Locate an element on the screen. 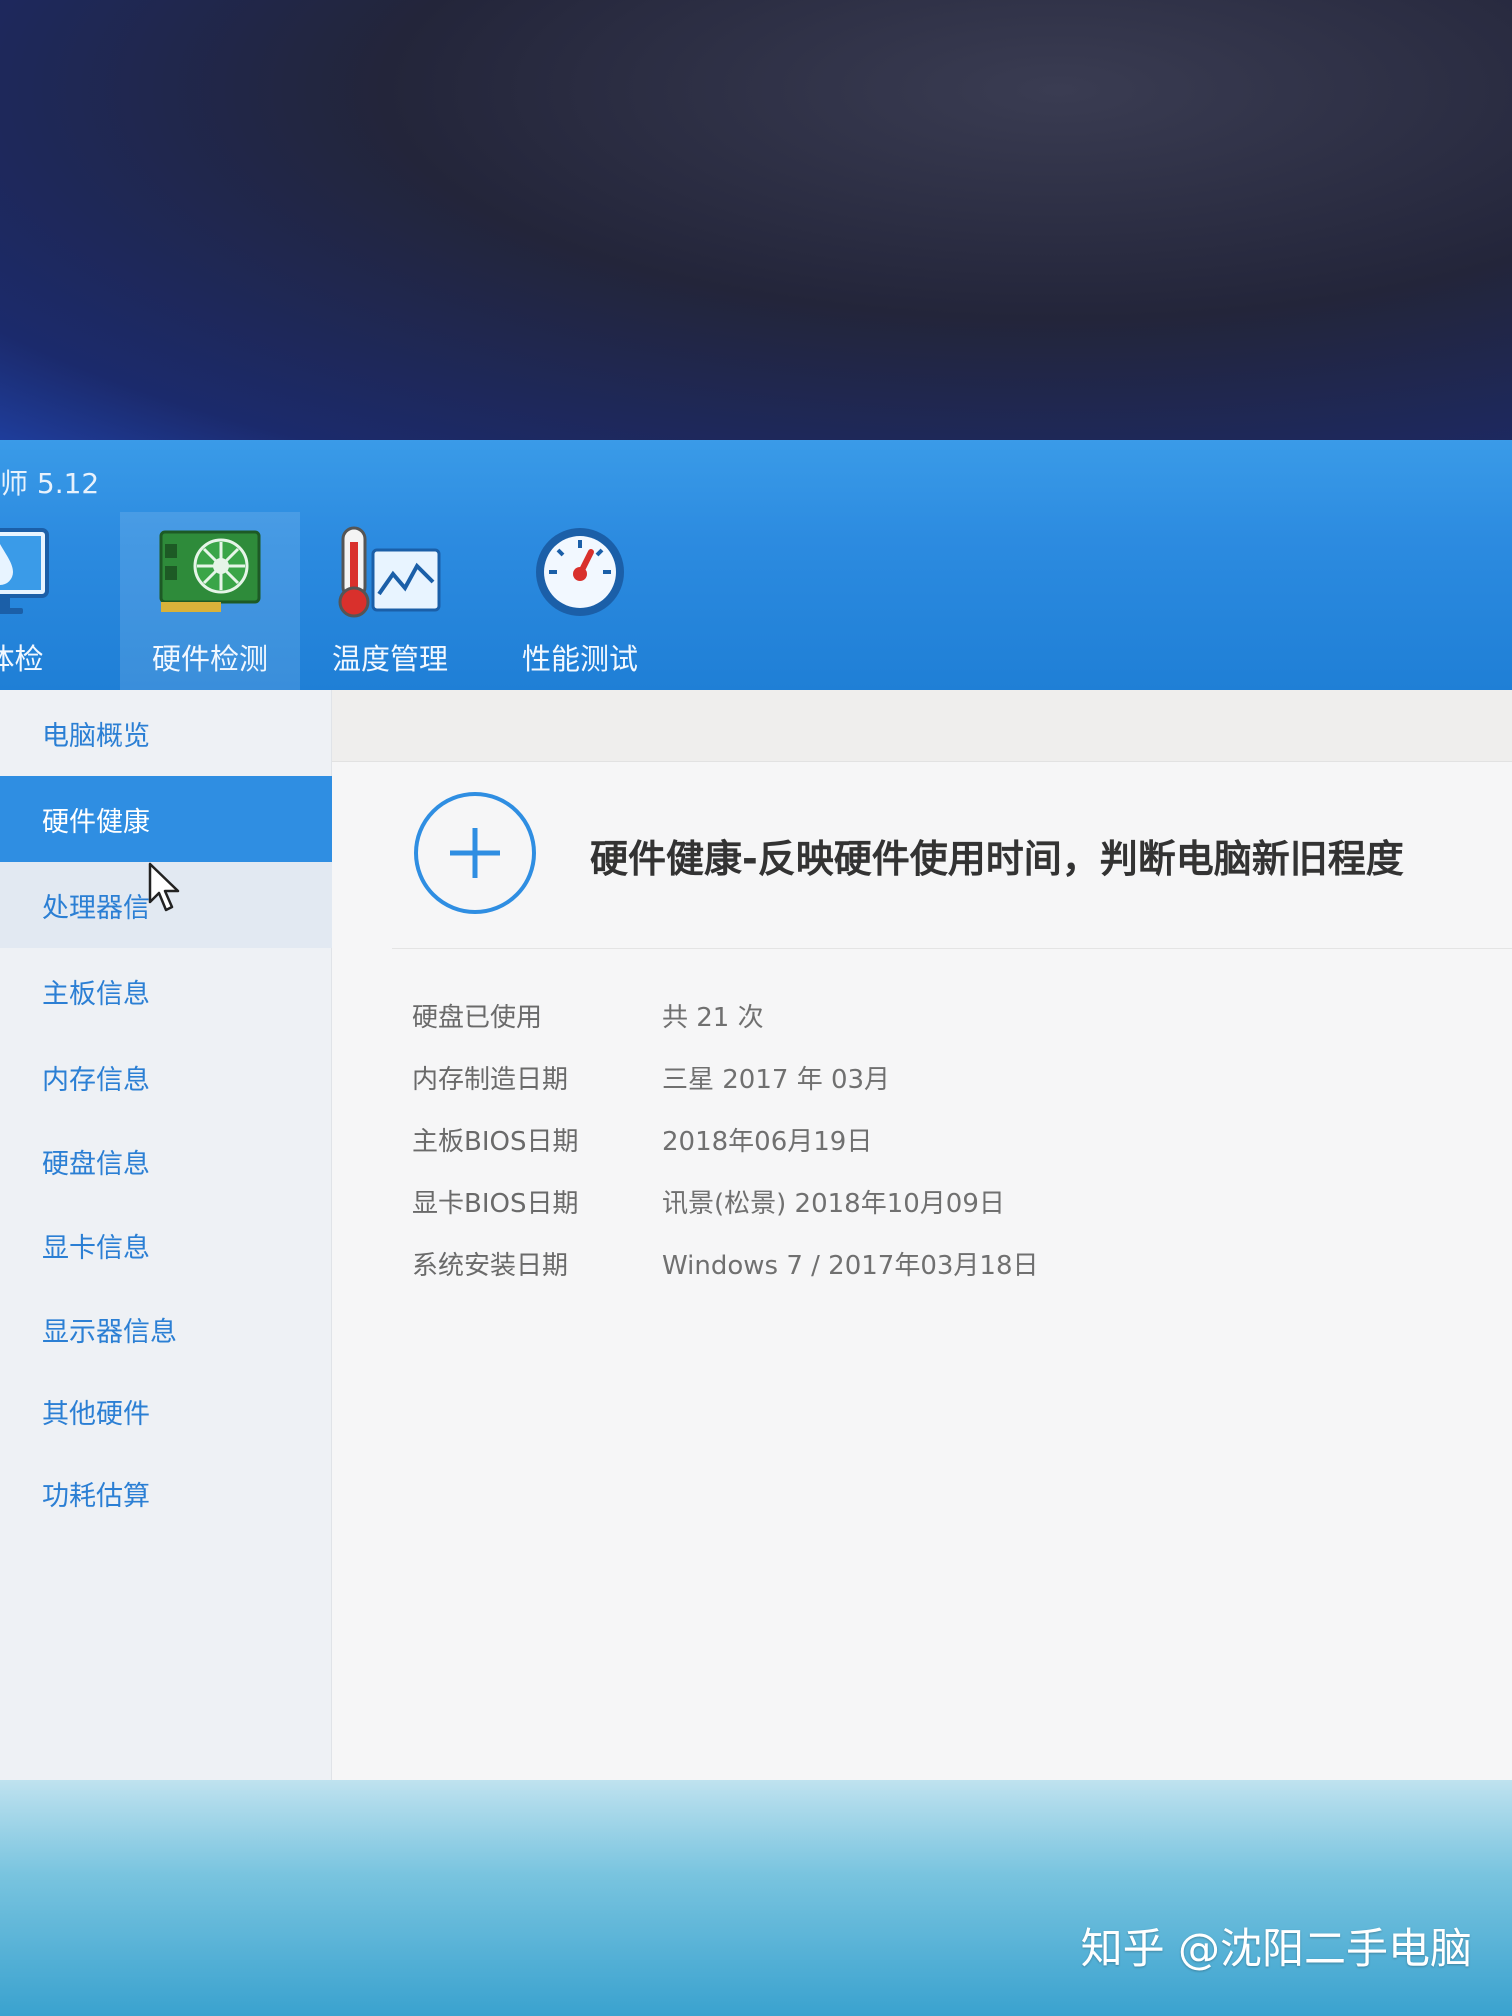 This screenshot has height=2016, width=1512. desktop-background-bottom: 知乎 @沈阳二手电脑 is located at coordinates (756, 1898).